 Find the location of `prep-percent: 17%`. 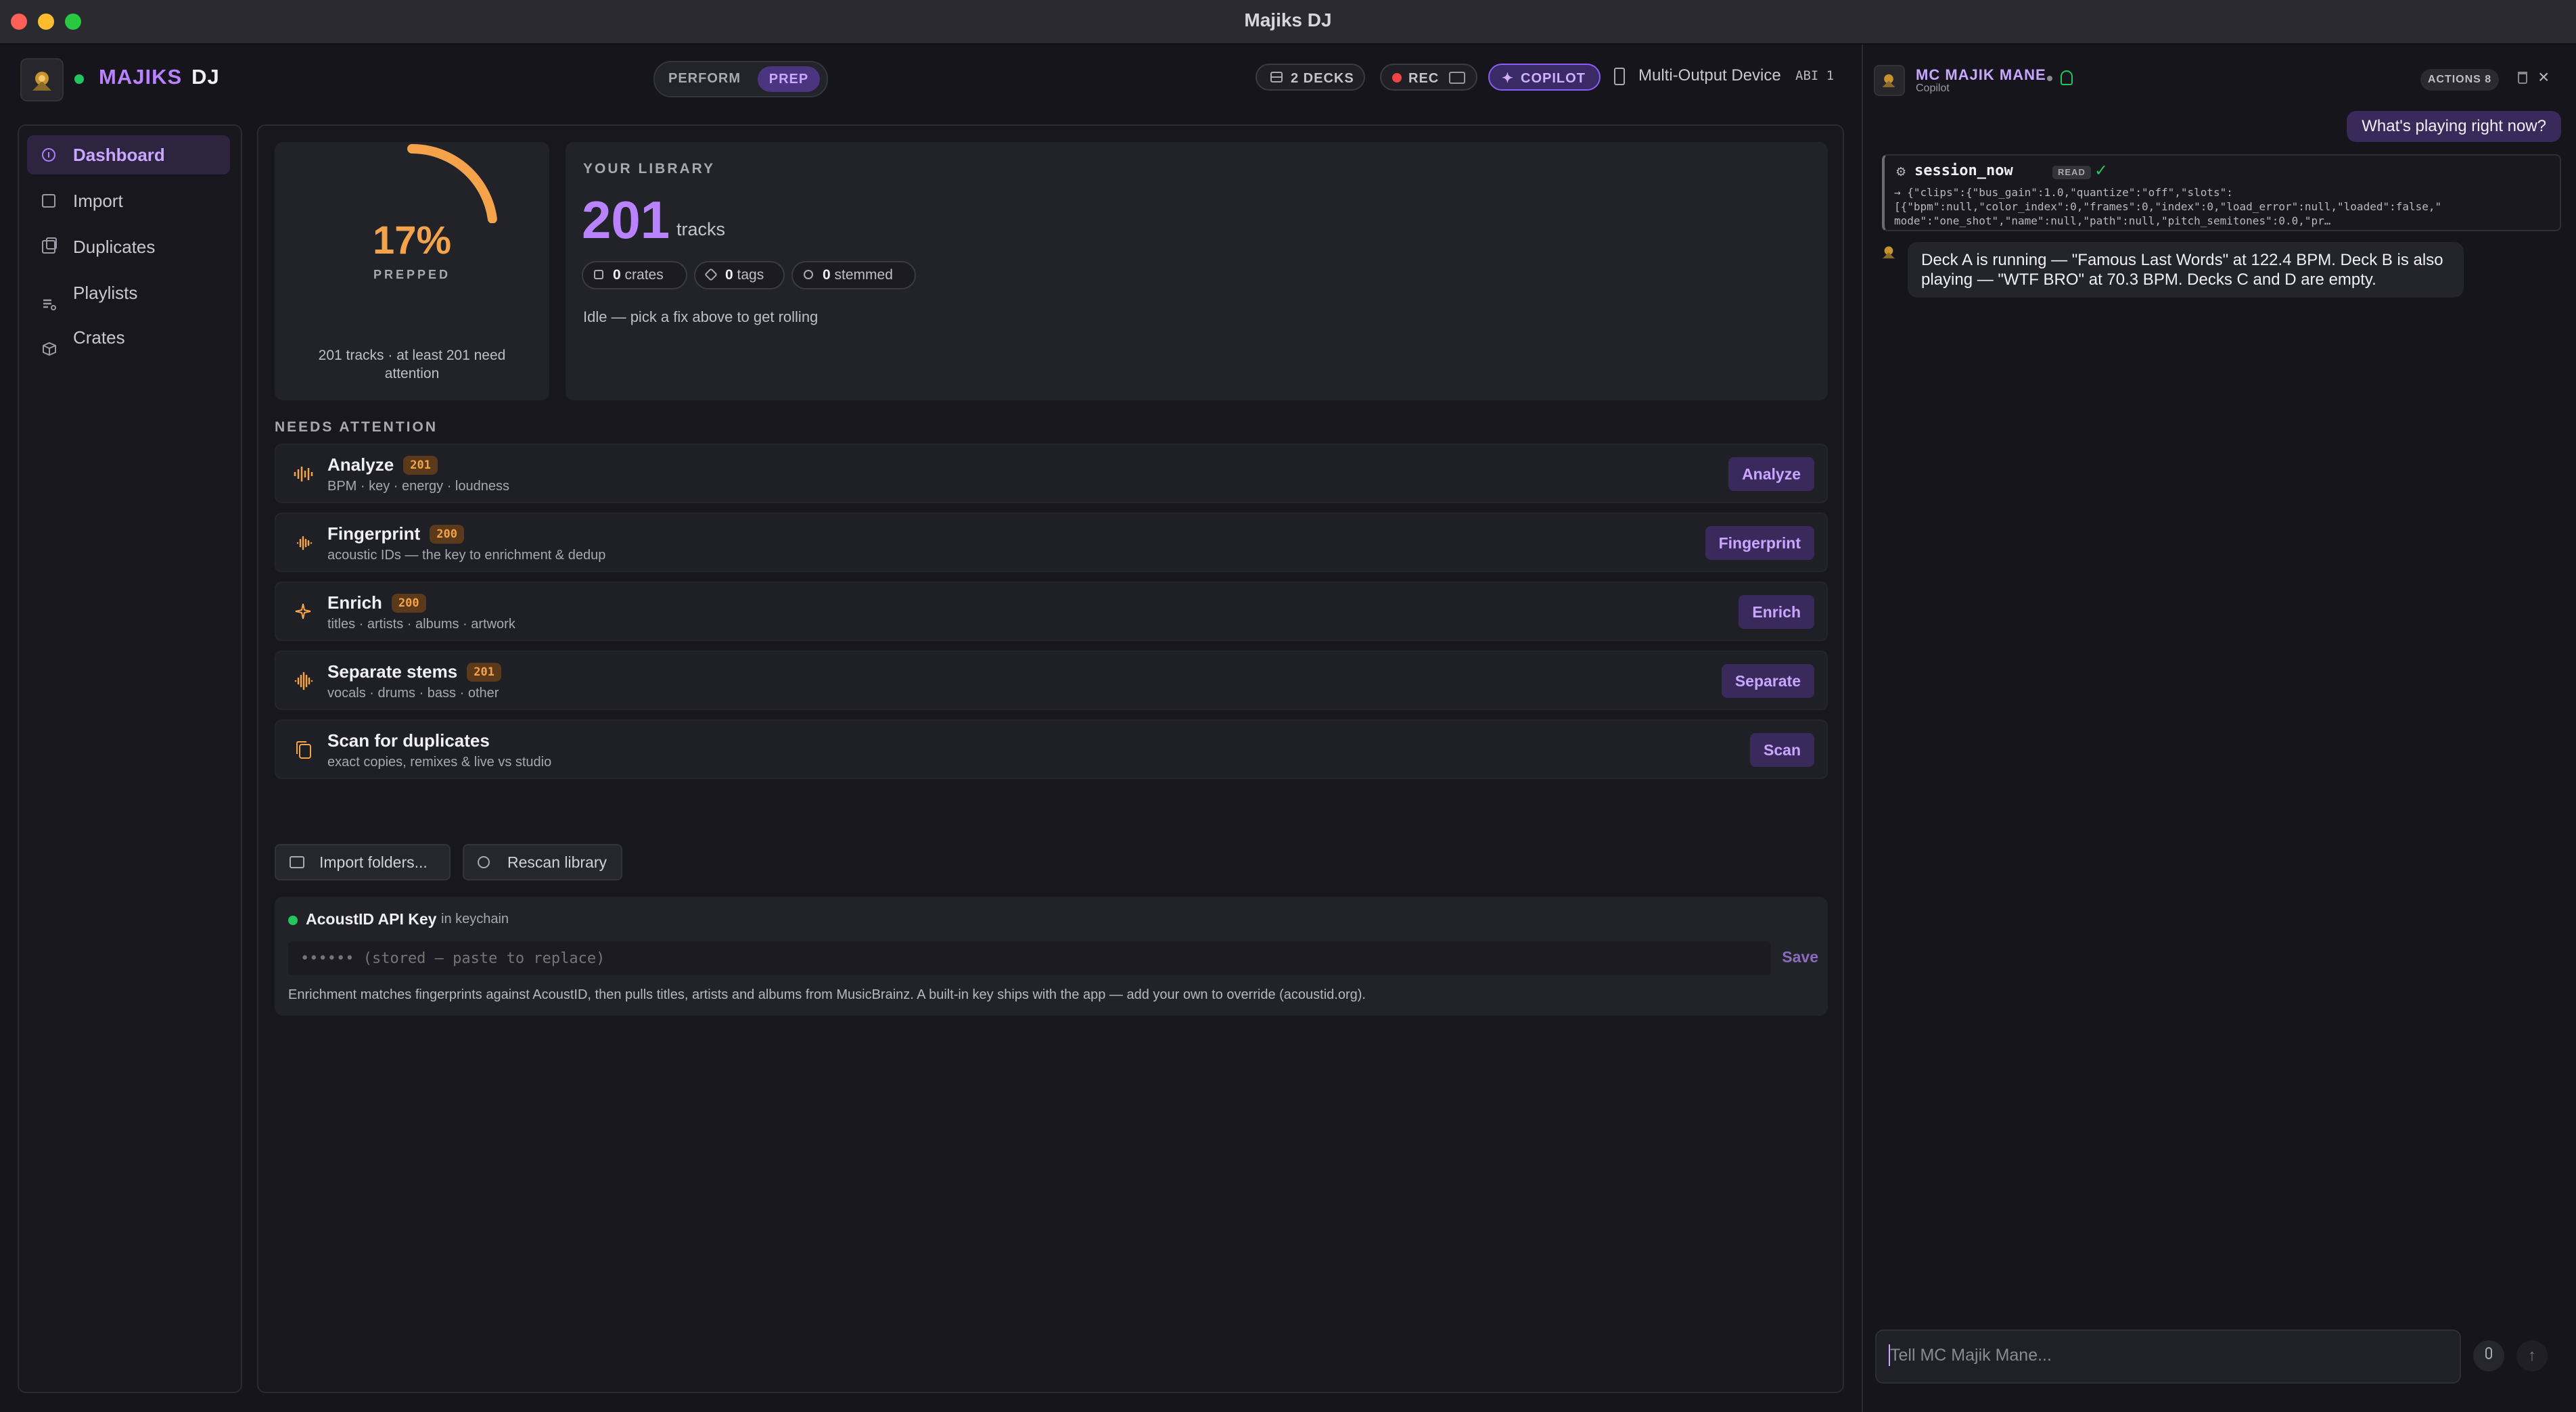

prep-percent: 17% is located at coordinates (412, 240).